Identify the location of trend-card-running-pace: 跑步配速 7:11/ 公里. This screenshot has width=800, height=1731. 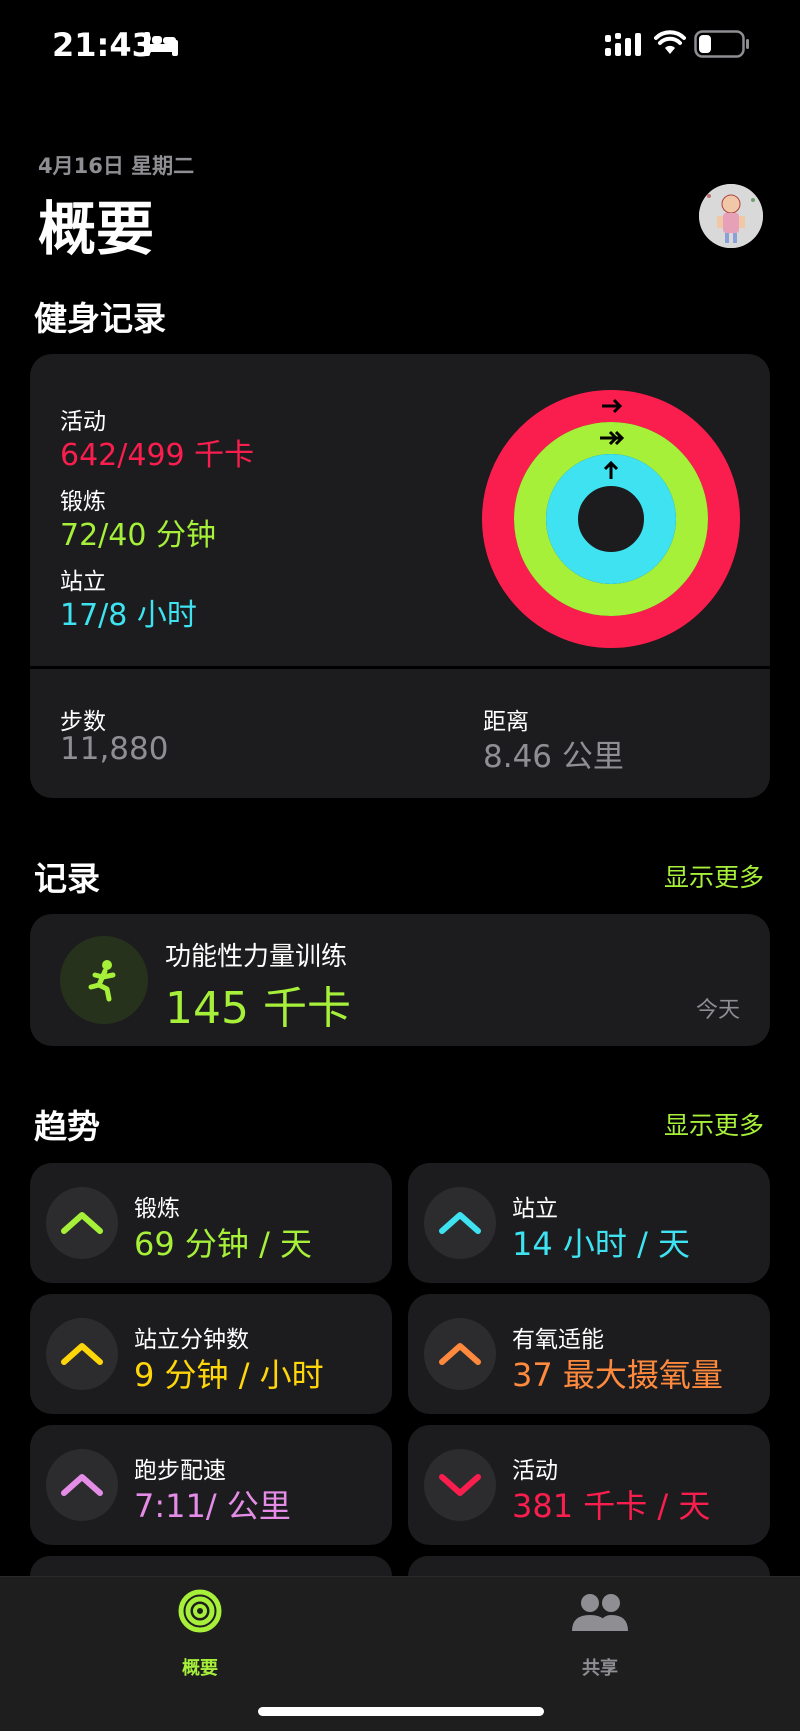
(211, 1485).